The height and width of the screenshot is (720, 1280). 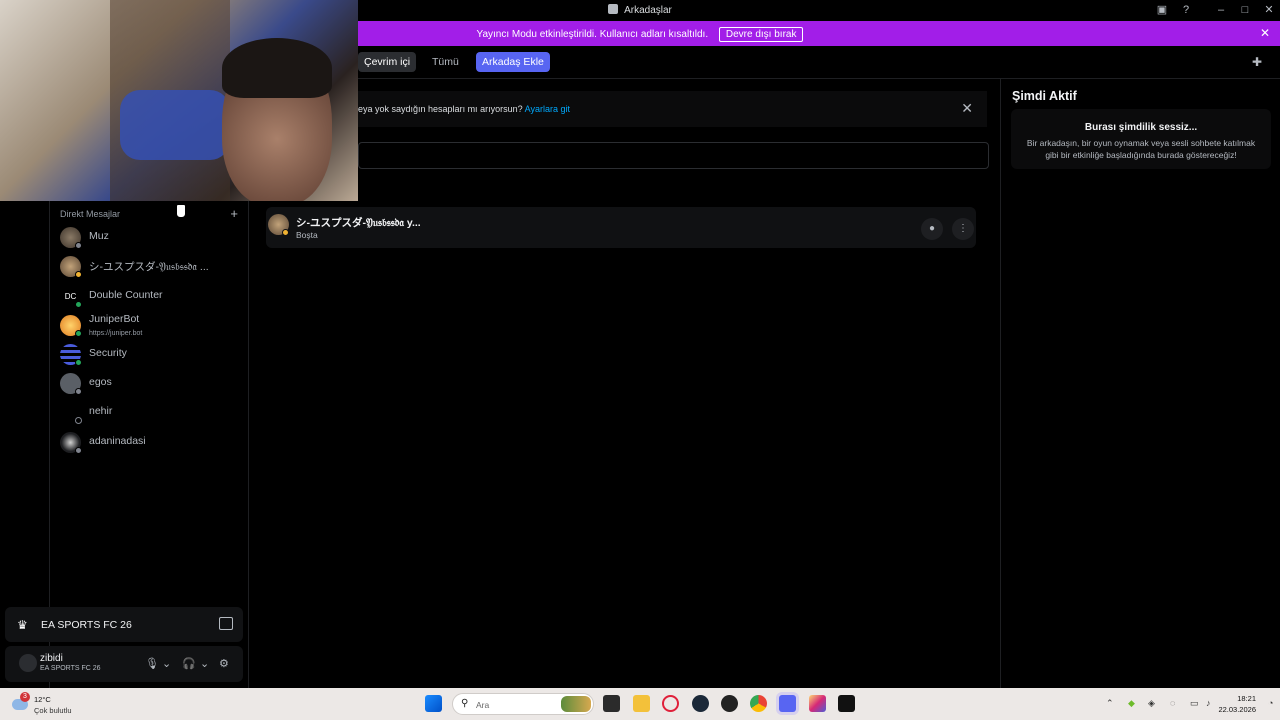 What do you see at coordinates (277, 68) in the screenshot?
I see `camera-hair` at bounding box center [277, 68].